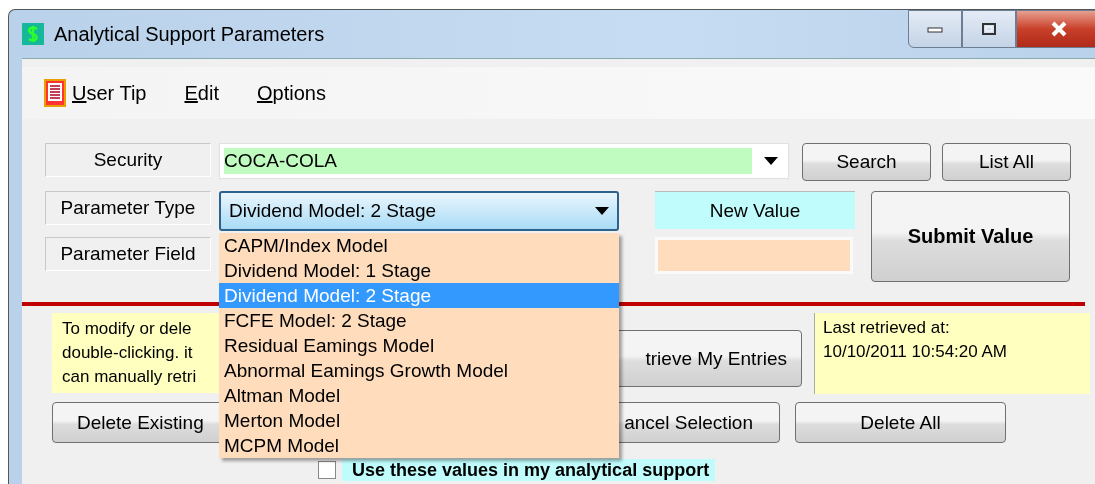 Image resolution: width=1095 pixels, height=484 pixels. Describe the element at coordinates (55, 93) in the screenshot. I see `list-icon` at that location.